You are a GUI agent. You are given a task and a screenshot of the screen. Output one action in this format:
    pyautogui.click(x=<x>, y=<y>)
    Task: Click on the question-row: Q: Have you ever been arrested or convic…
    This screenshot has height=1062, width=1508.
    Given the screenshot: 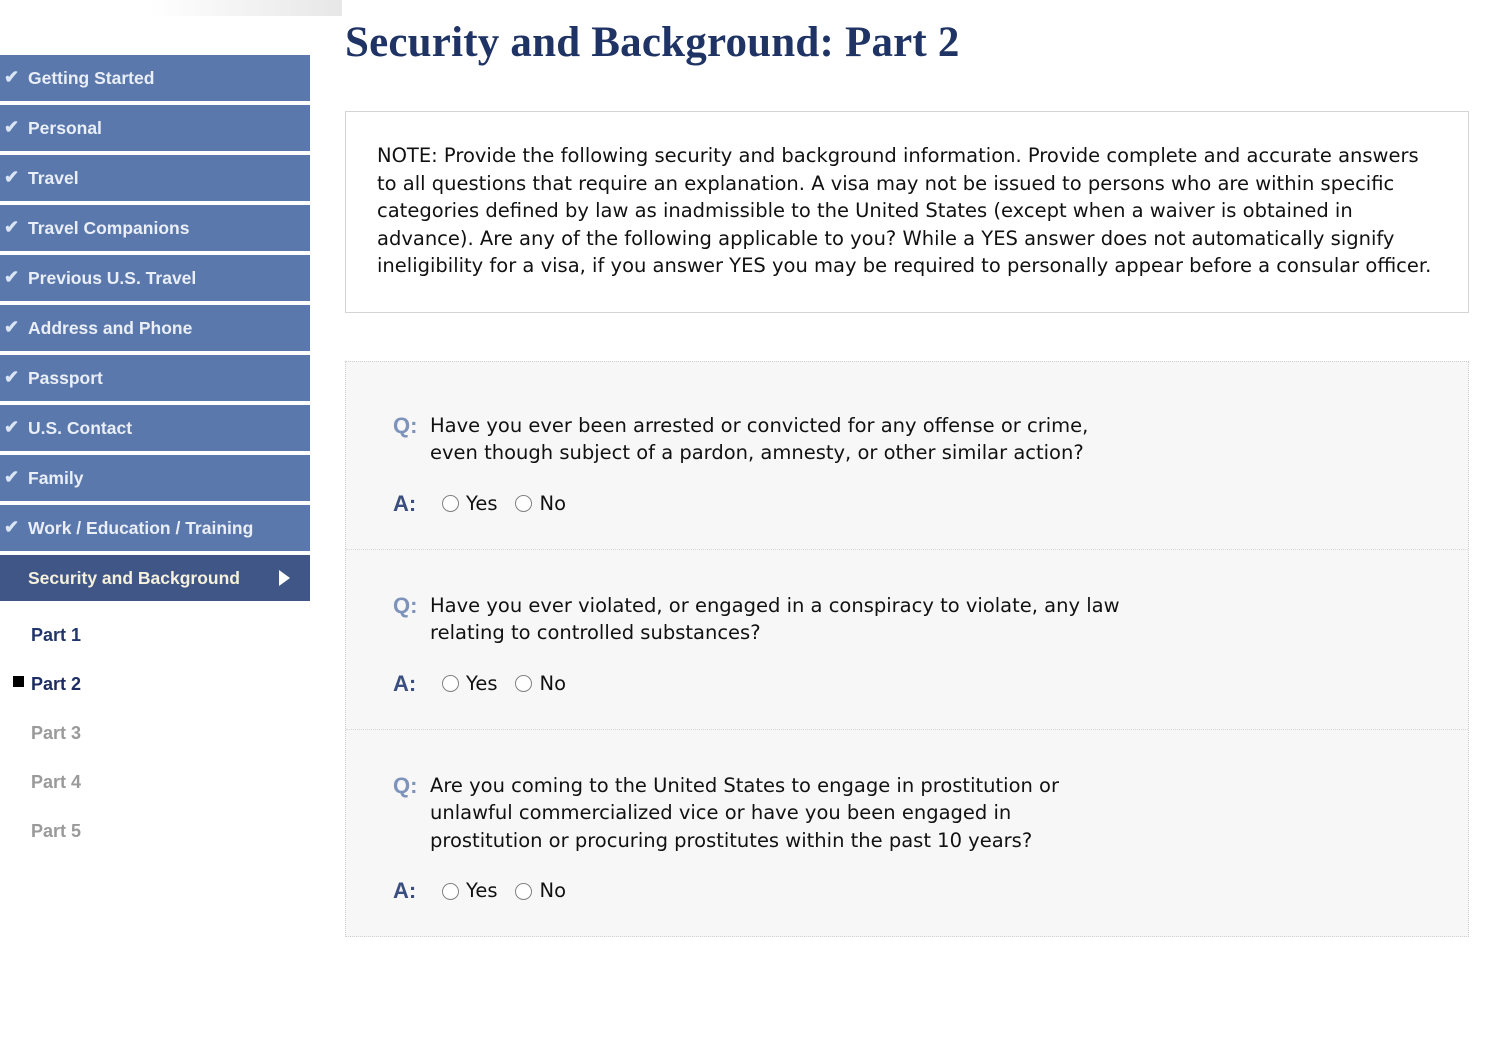 What is the action you would take?
    pyautogui.click(x=915, y=439)
    